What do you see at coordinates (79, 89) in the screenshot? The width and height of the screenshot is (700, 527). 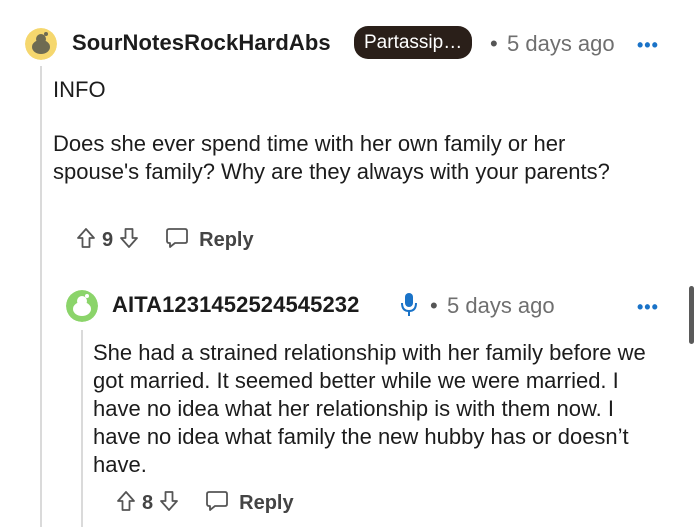 I see `comment-paragraph: INFO` at bounding box center [79, 89].